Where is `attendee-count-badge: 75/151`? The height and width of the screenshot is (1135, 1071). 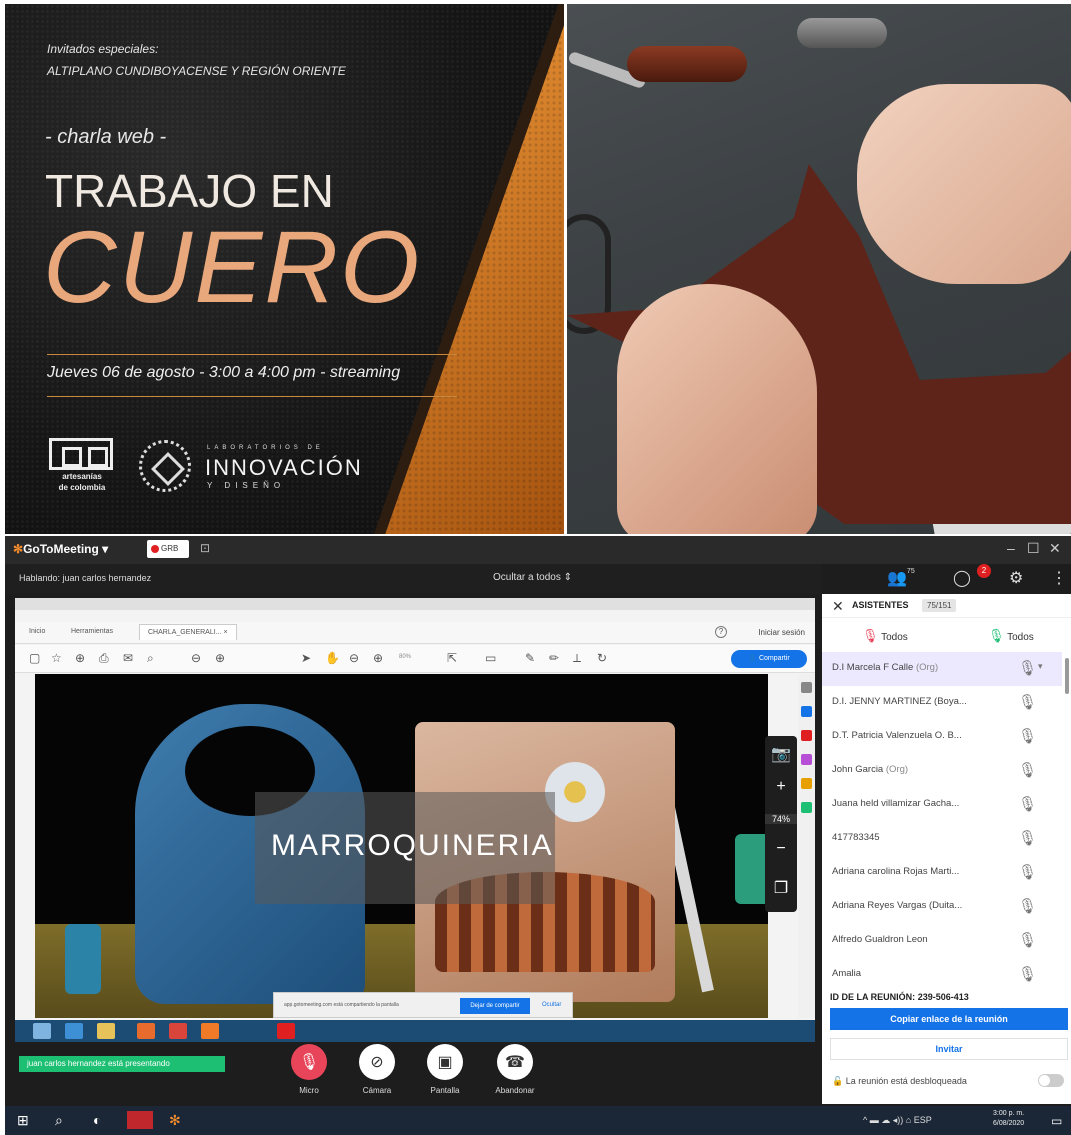 attendee-count-badge: 75/151 is located at coordinates (939, 605).